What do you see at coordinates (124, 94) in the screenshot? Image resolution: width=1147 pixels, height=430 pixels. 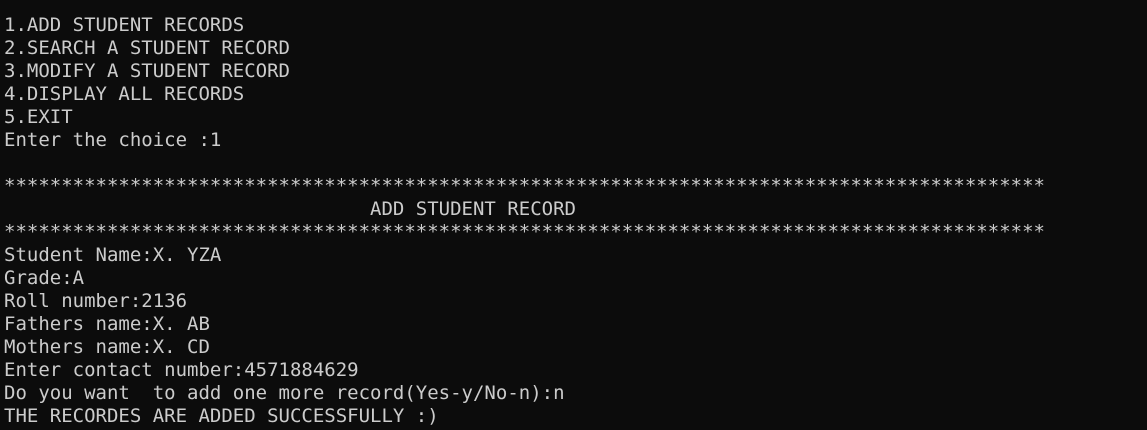 I see `menu-item-display: 4.DISPLAY ALL RECORDS` at bounding box center [124, 94].